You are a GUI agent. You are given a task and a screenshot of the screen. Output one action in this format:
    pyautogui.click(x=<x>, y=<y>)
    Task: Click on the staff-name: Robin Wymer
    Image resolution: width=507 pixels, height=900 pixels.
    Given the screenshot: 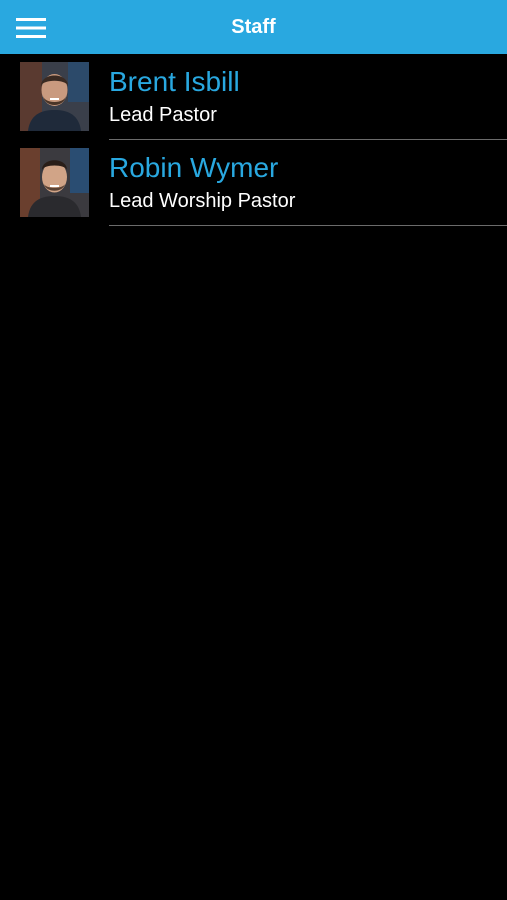 What is the action you would take?
    pyautogui.click(x=194, y=167)
    